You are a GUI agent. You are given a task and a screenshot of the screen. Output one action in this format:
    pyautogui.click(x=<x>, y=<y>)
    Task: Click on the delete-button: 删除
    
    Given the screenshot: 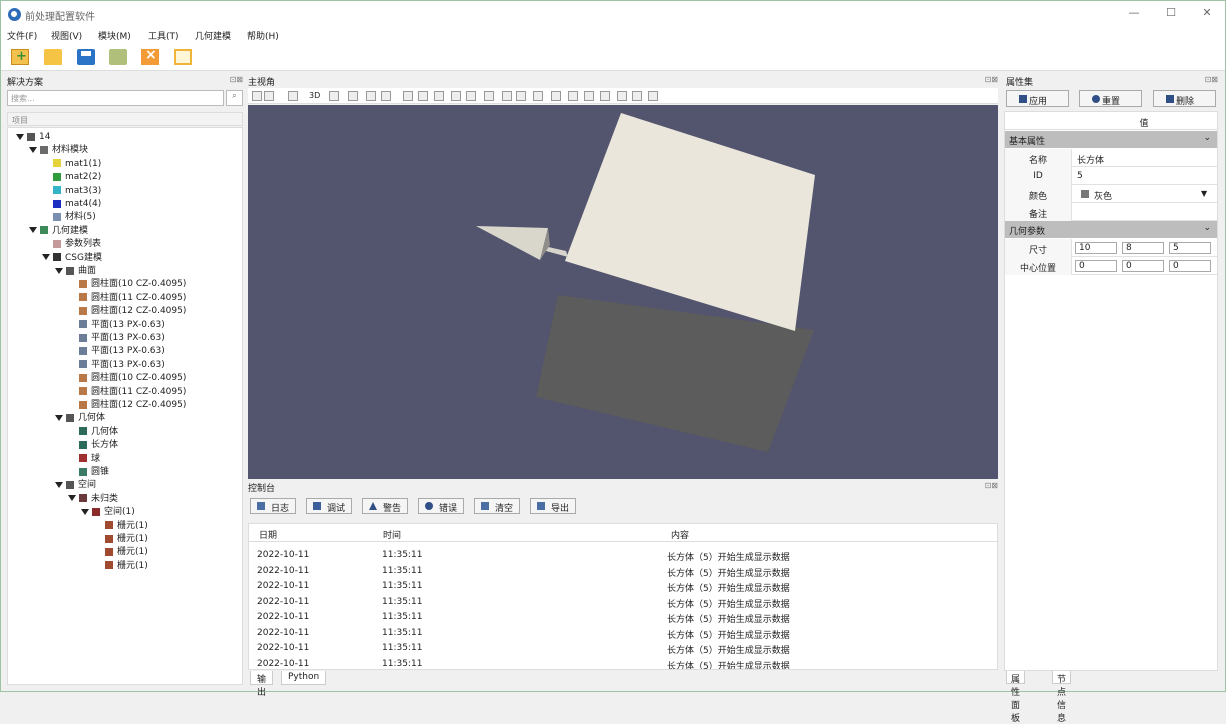 What is the action you would take?
    pyautogui.click(x=1184, y=98)
    